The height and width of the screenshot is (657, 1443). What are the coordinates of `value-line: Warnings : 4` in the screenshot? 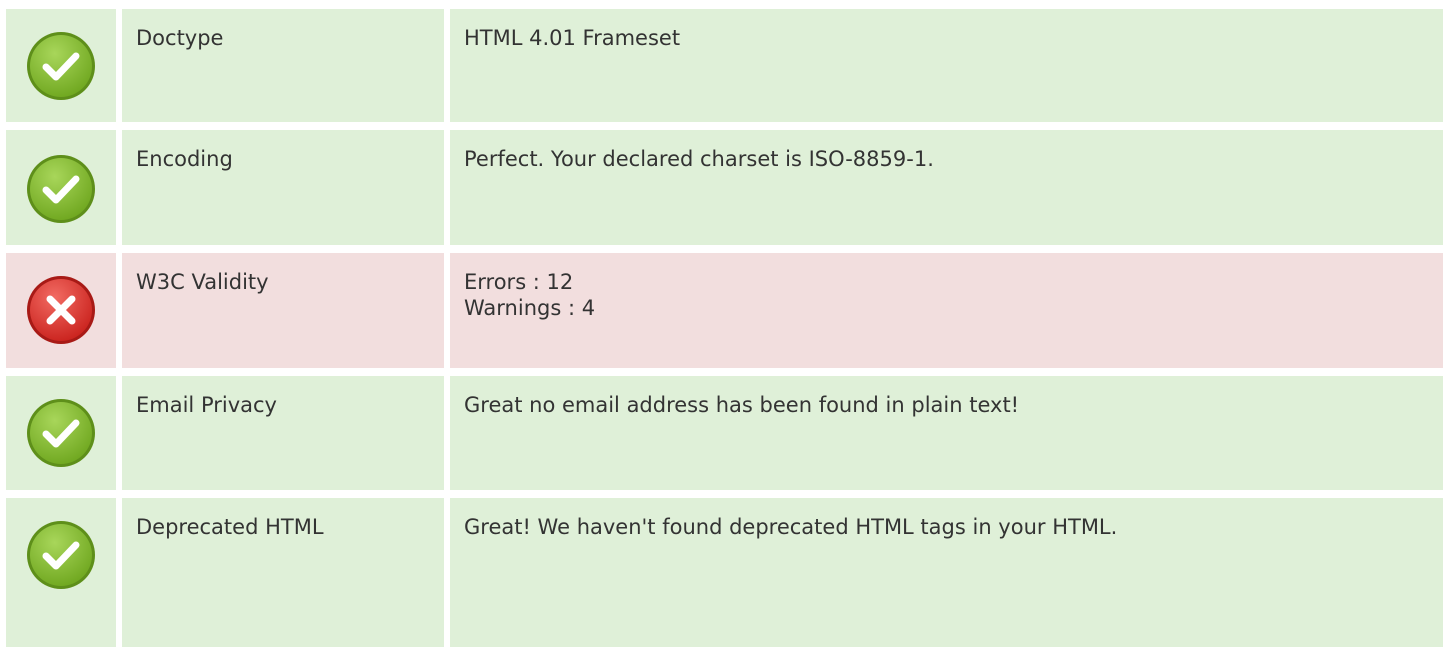 It's located at (530, 308).